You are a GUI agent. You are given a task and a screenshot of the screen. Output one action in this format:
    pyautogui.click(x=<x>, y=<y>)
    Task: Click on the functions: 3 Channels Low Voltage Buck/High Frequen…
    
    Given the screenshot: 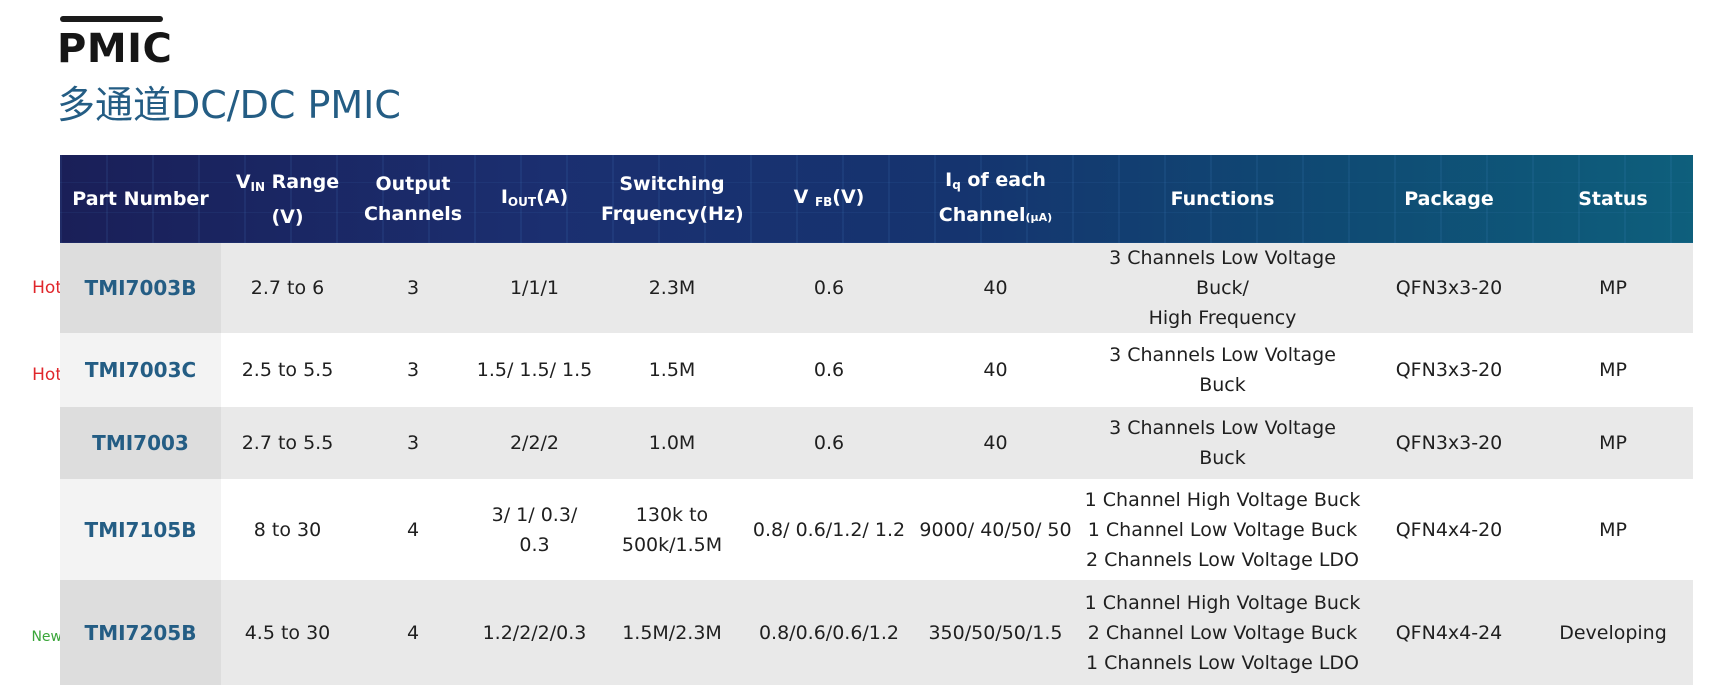 What is the action you would take?
    pyautogui.click(x=1222, y=288)
    